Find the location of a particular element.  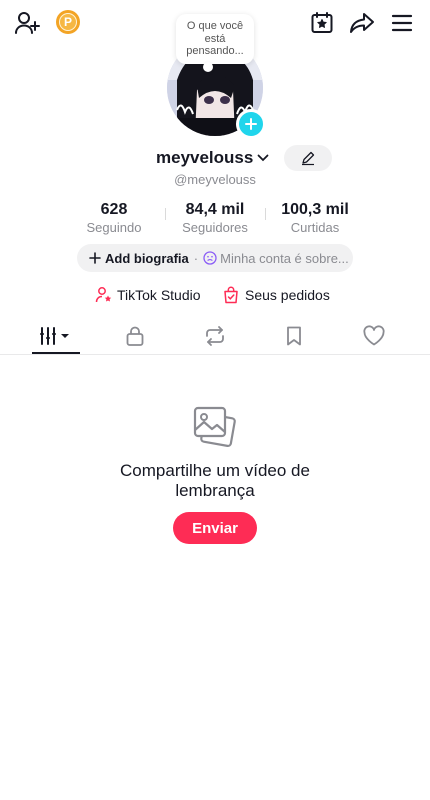

coin-letter: P is located at coordinates (68, 22).